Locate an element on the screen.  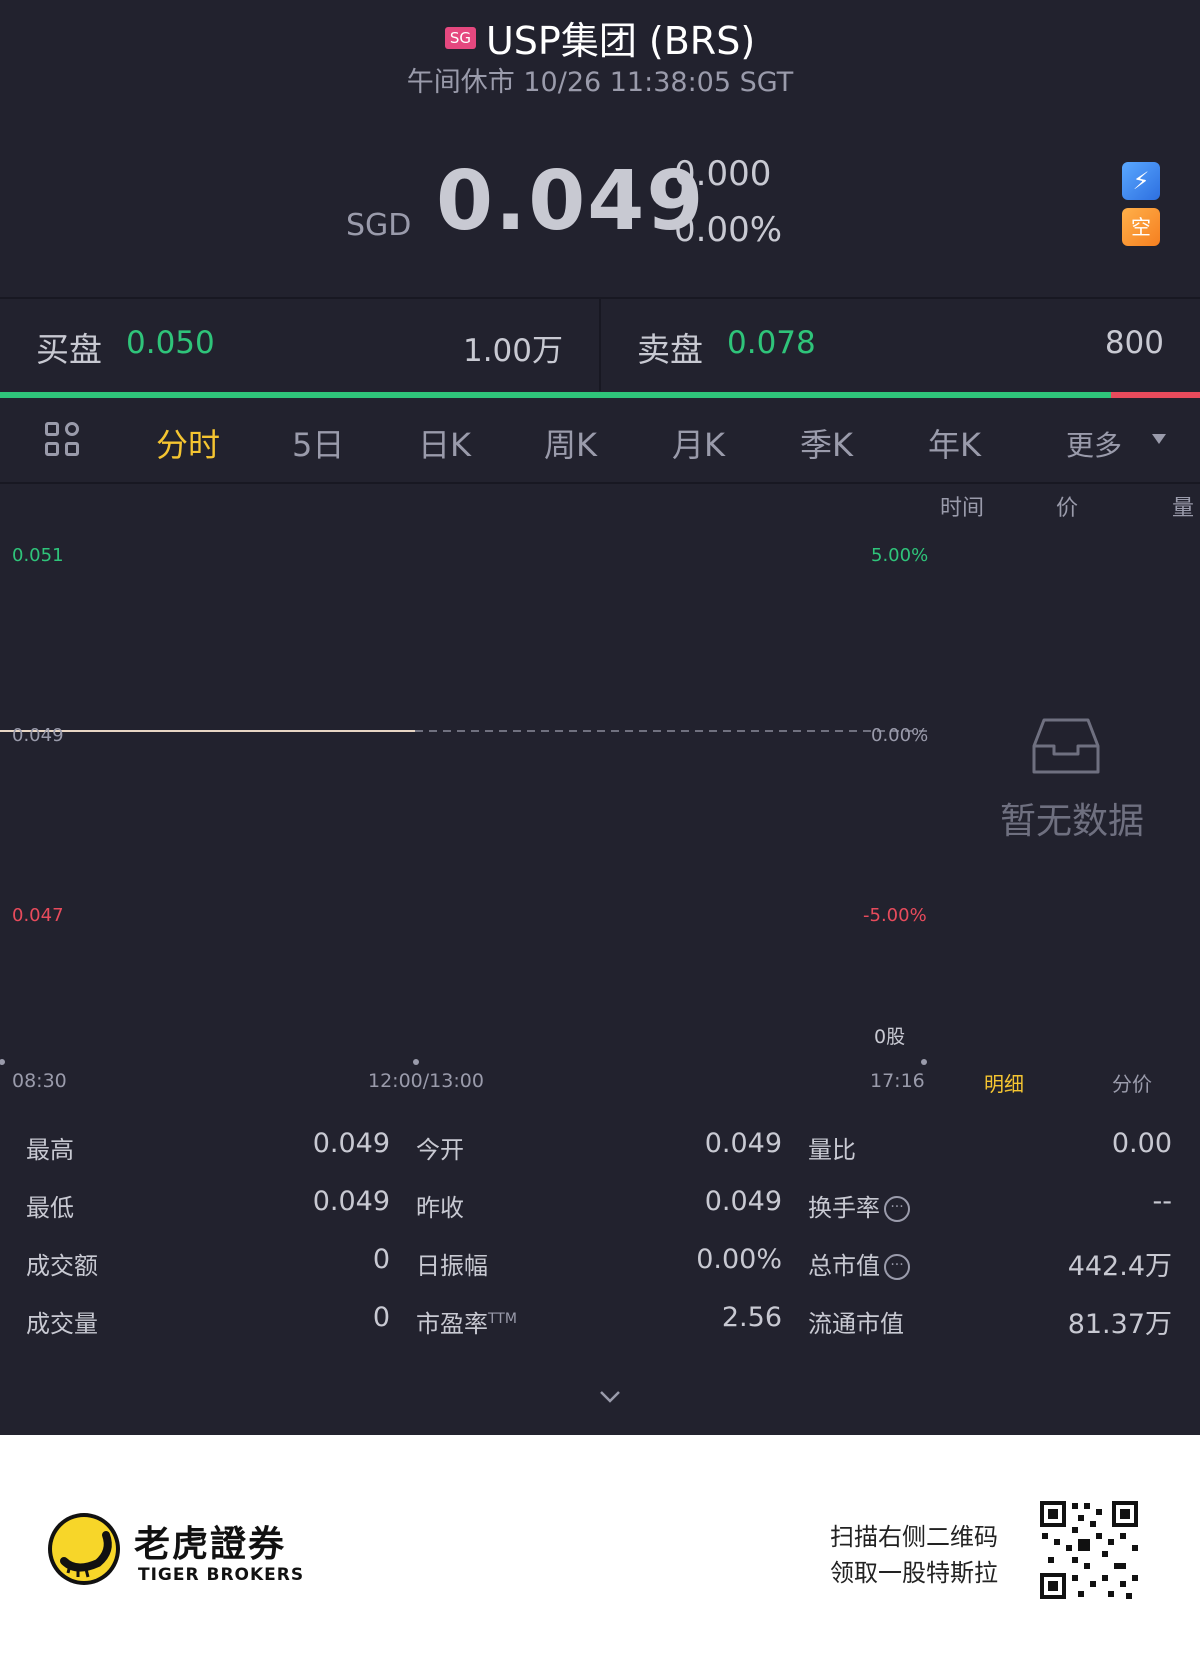
promo-line-1: 扫描右侧二维码 is located at coordinates (914, 1537).